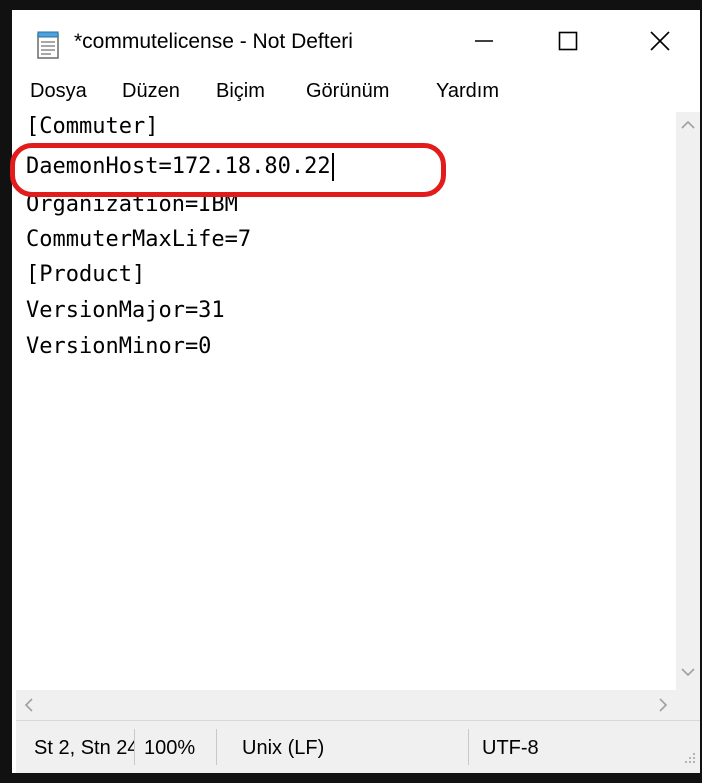 Image resolution: width=702 pixels, height=783 pixels. I want to click on scroll-down-icon, so click(688, 674).